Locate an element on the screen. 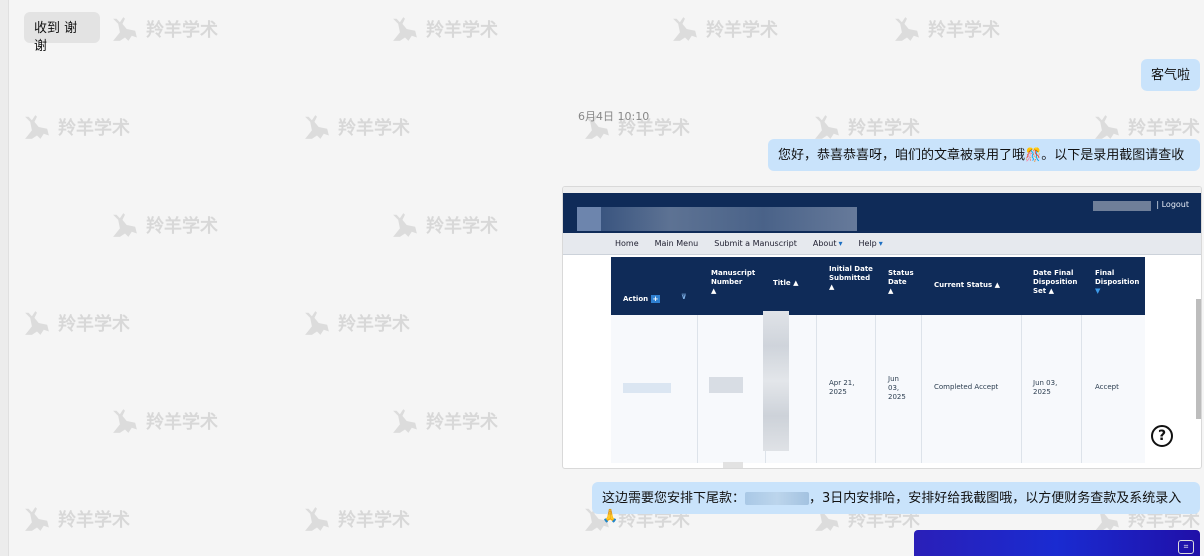  message-text: 您好，恭喜恭喜呀，咱们的文章被录用了哦 is located at coordinates (902, 155).